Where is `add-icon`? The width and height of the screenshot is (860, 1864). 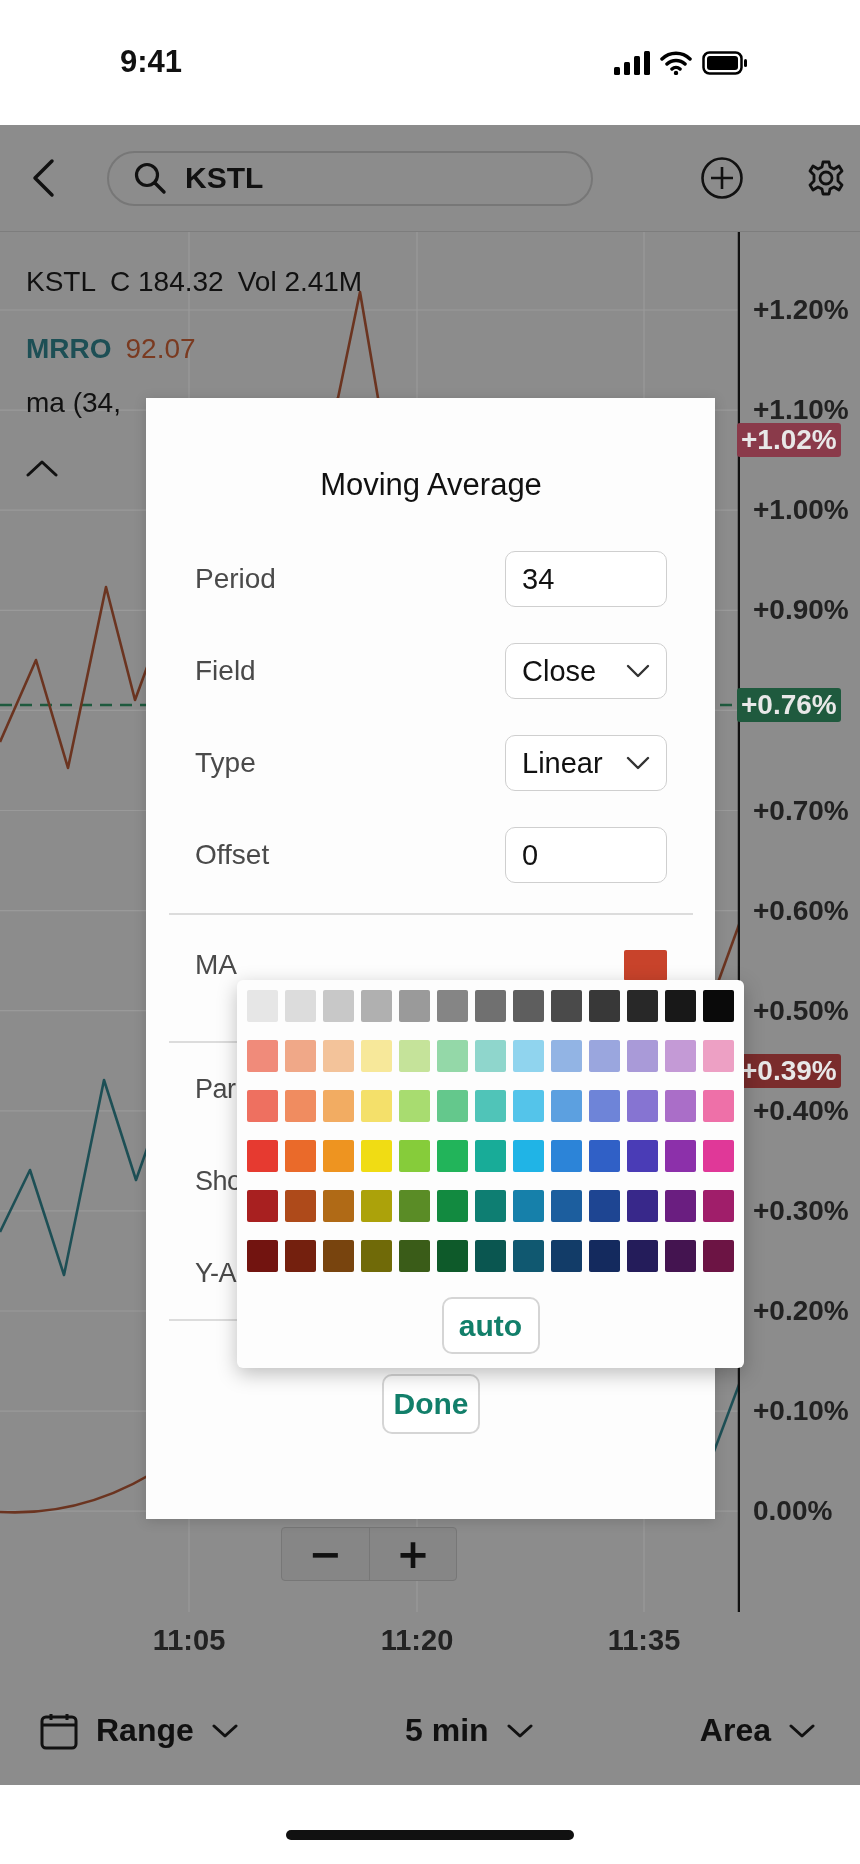 add-icon is located at coordinates (722, 178).